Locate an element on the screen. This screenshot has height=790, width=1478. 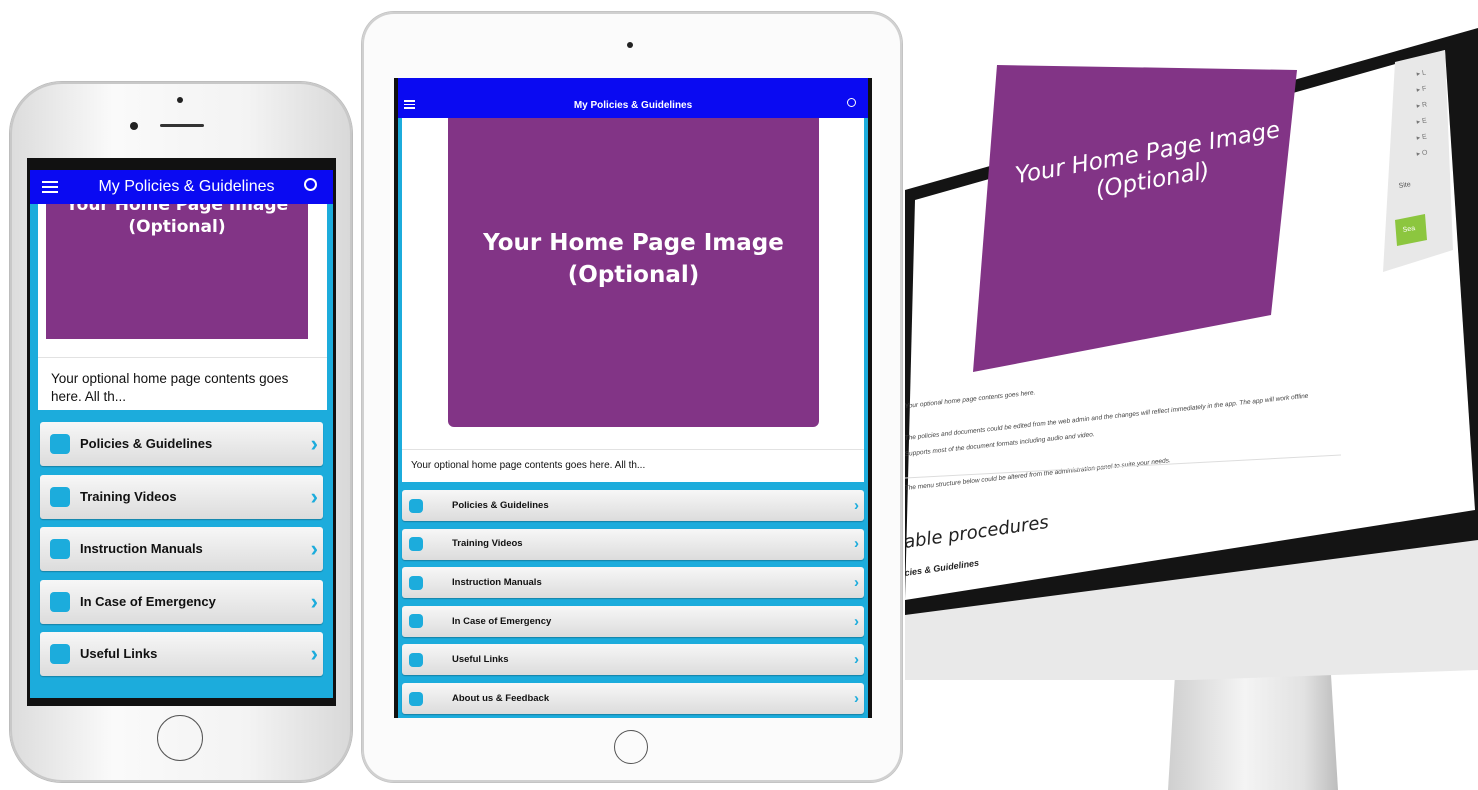
sidebar-item: ▸ L is located at coordinates (1421, 74).